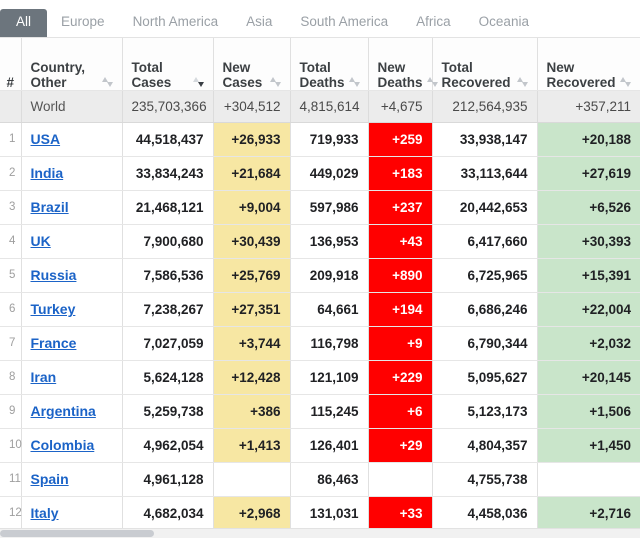 Image resolution: width=640 pixels, height=546 pixels. Describe the element at coordinates (329, 479) in the screenshot. I see `cell-total-deaths: 86,463` at that location.